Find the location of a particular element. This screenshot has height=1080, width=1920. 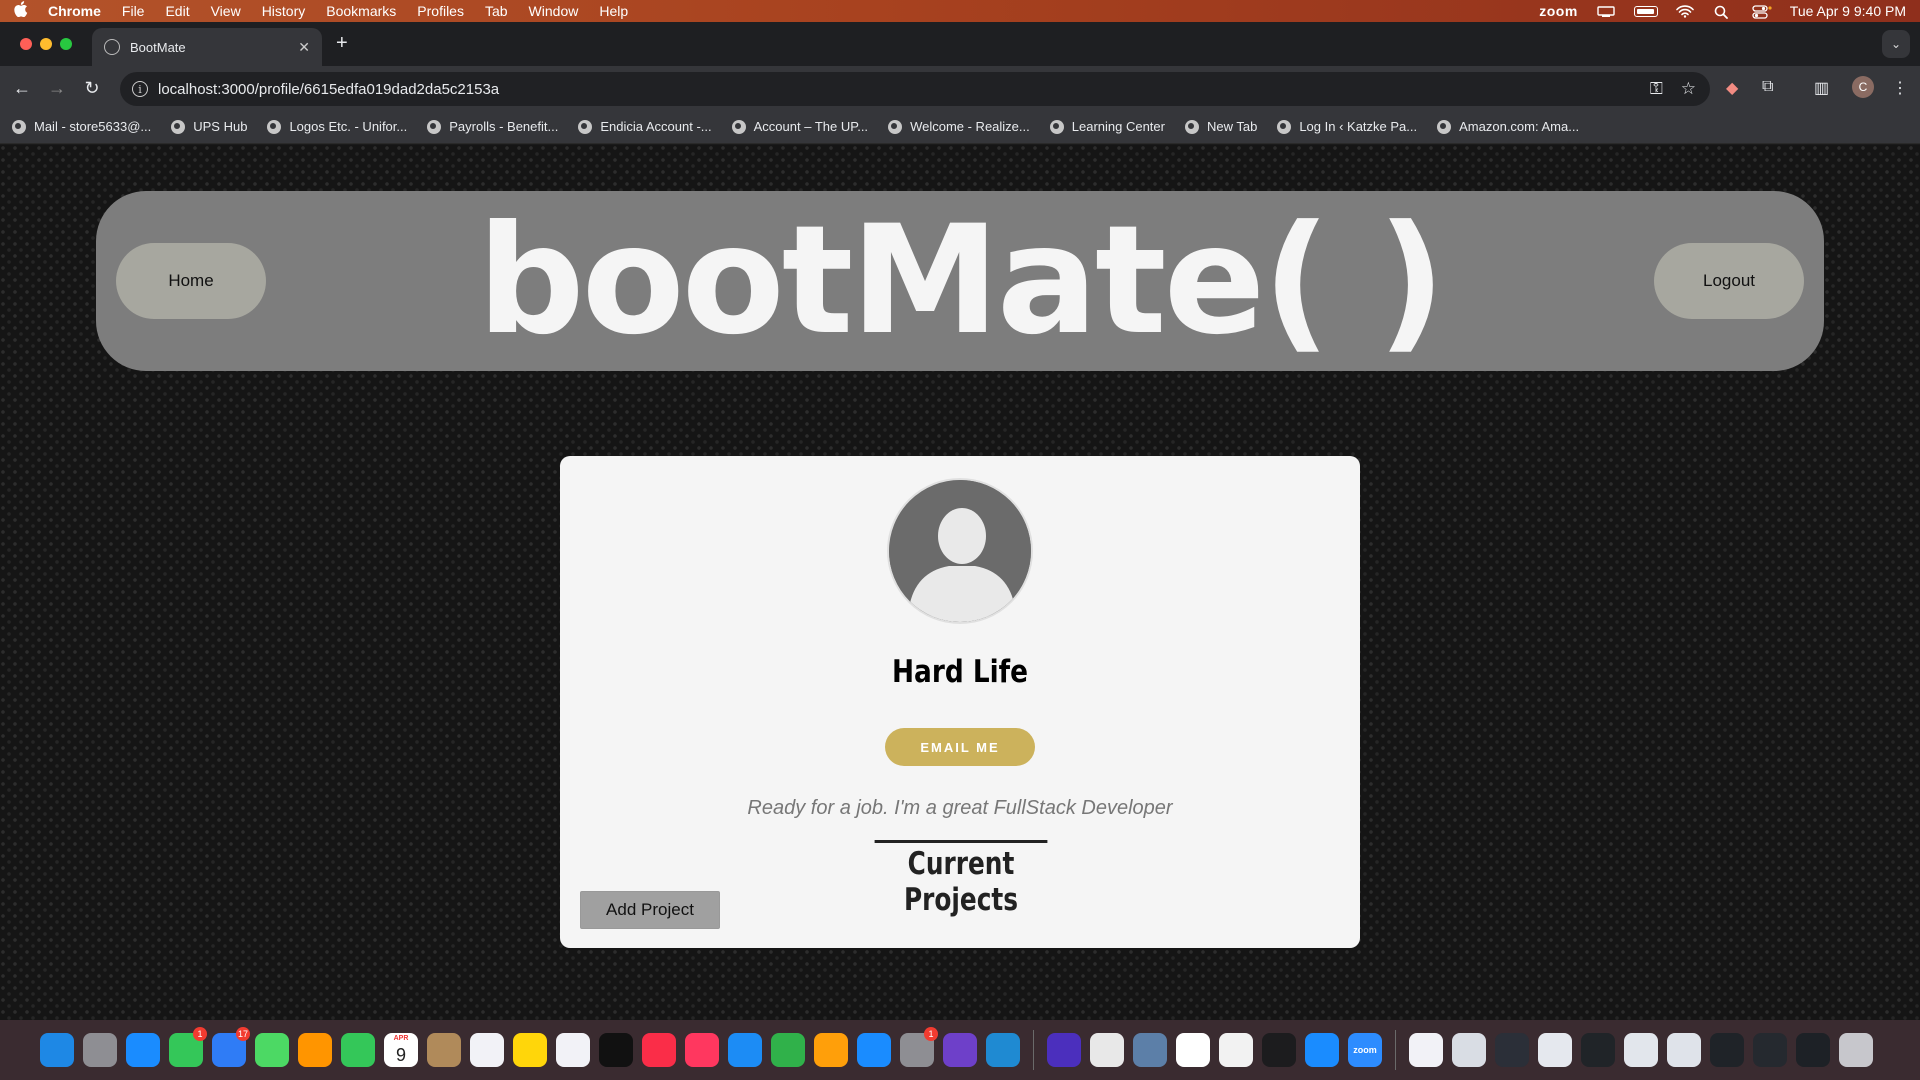

window-close-button is located at coordinates (26, 44).